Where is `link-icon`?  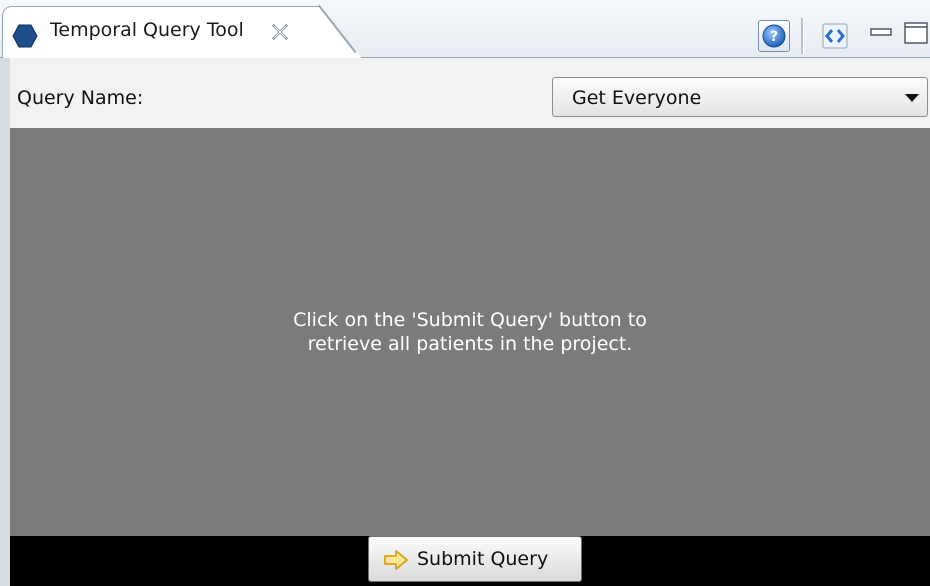 link-icon is located at coordinates (835, 36).